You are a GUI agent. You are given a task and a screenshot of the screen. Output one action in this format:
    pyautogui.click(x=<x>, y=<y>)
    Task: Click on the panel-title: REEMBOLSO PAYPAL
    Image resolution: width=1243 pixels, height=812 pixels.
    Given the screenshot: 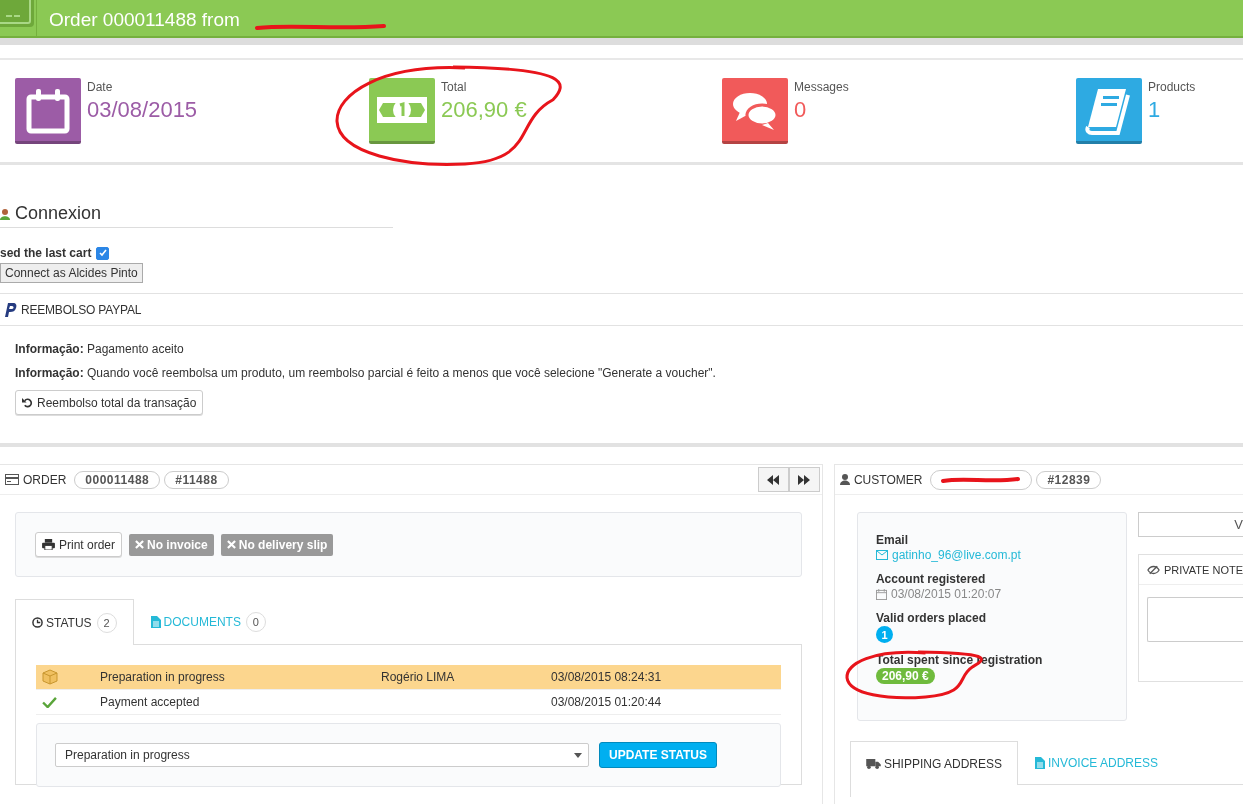 What is the action you would take?
    pyautogui.click(x=81, y=309)
    